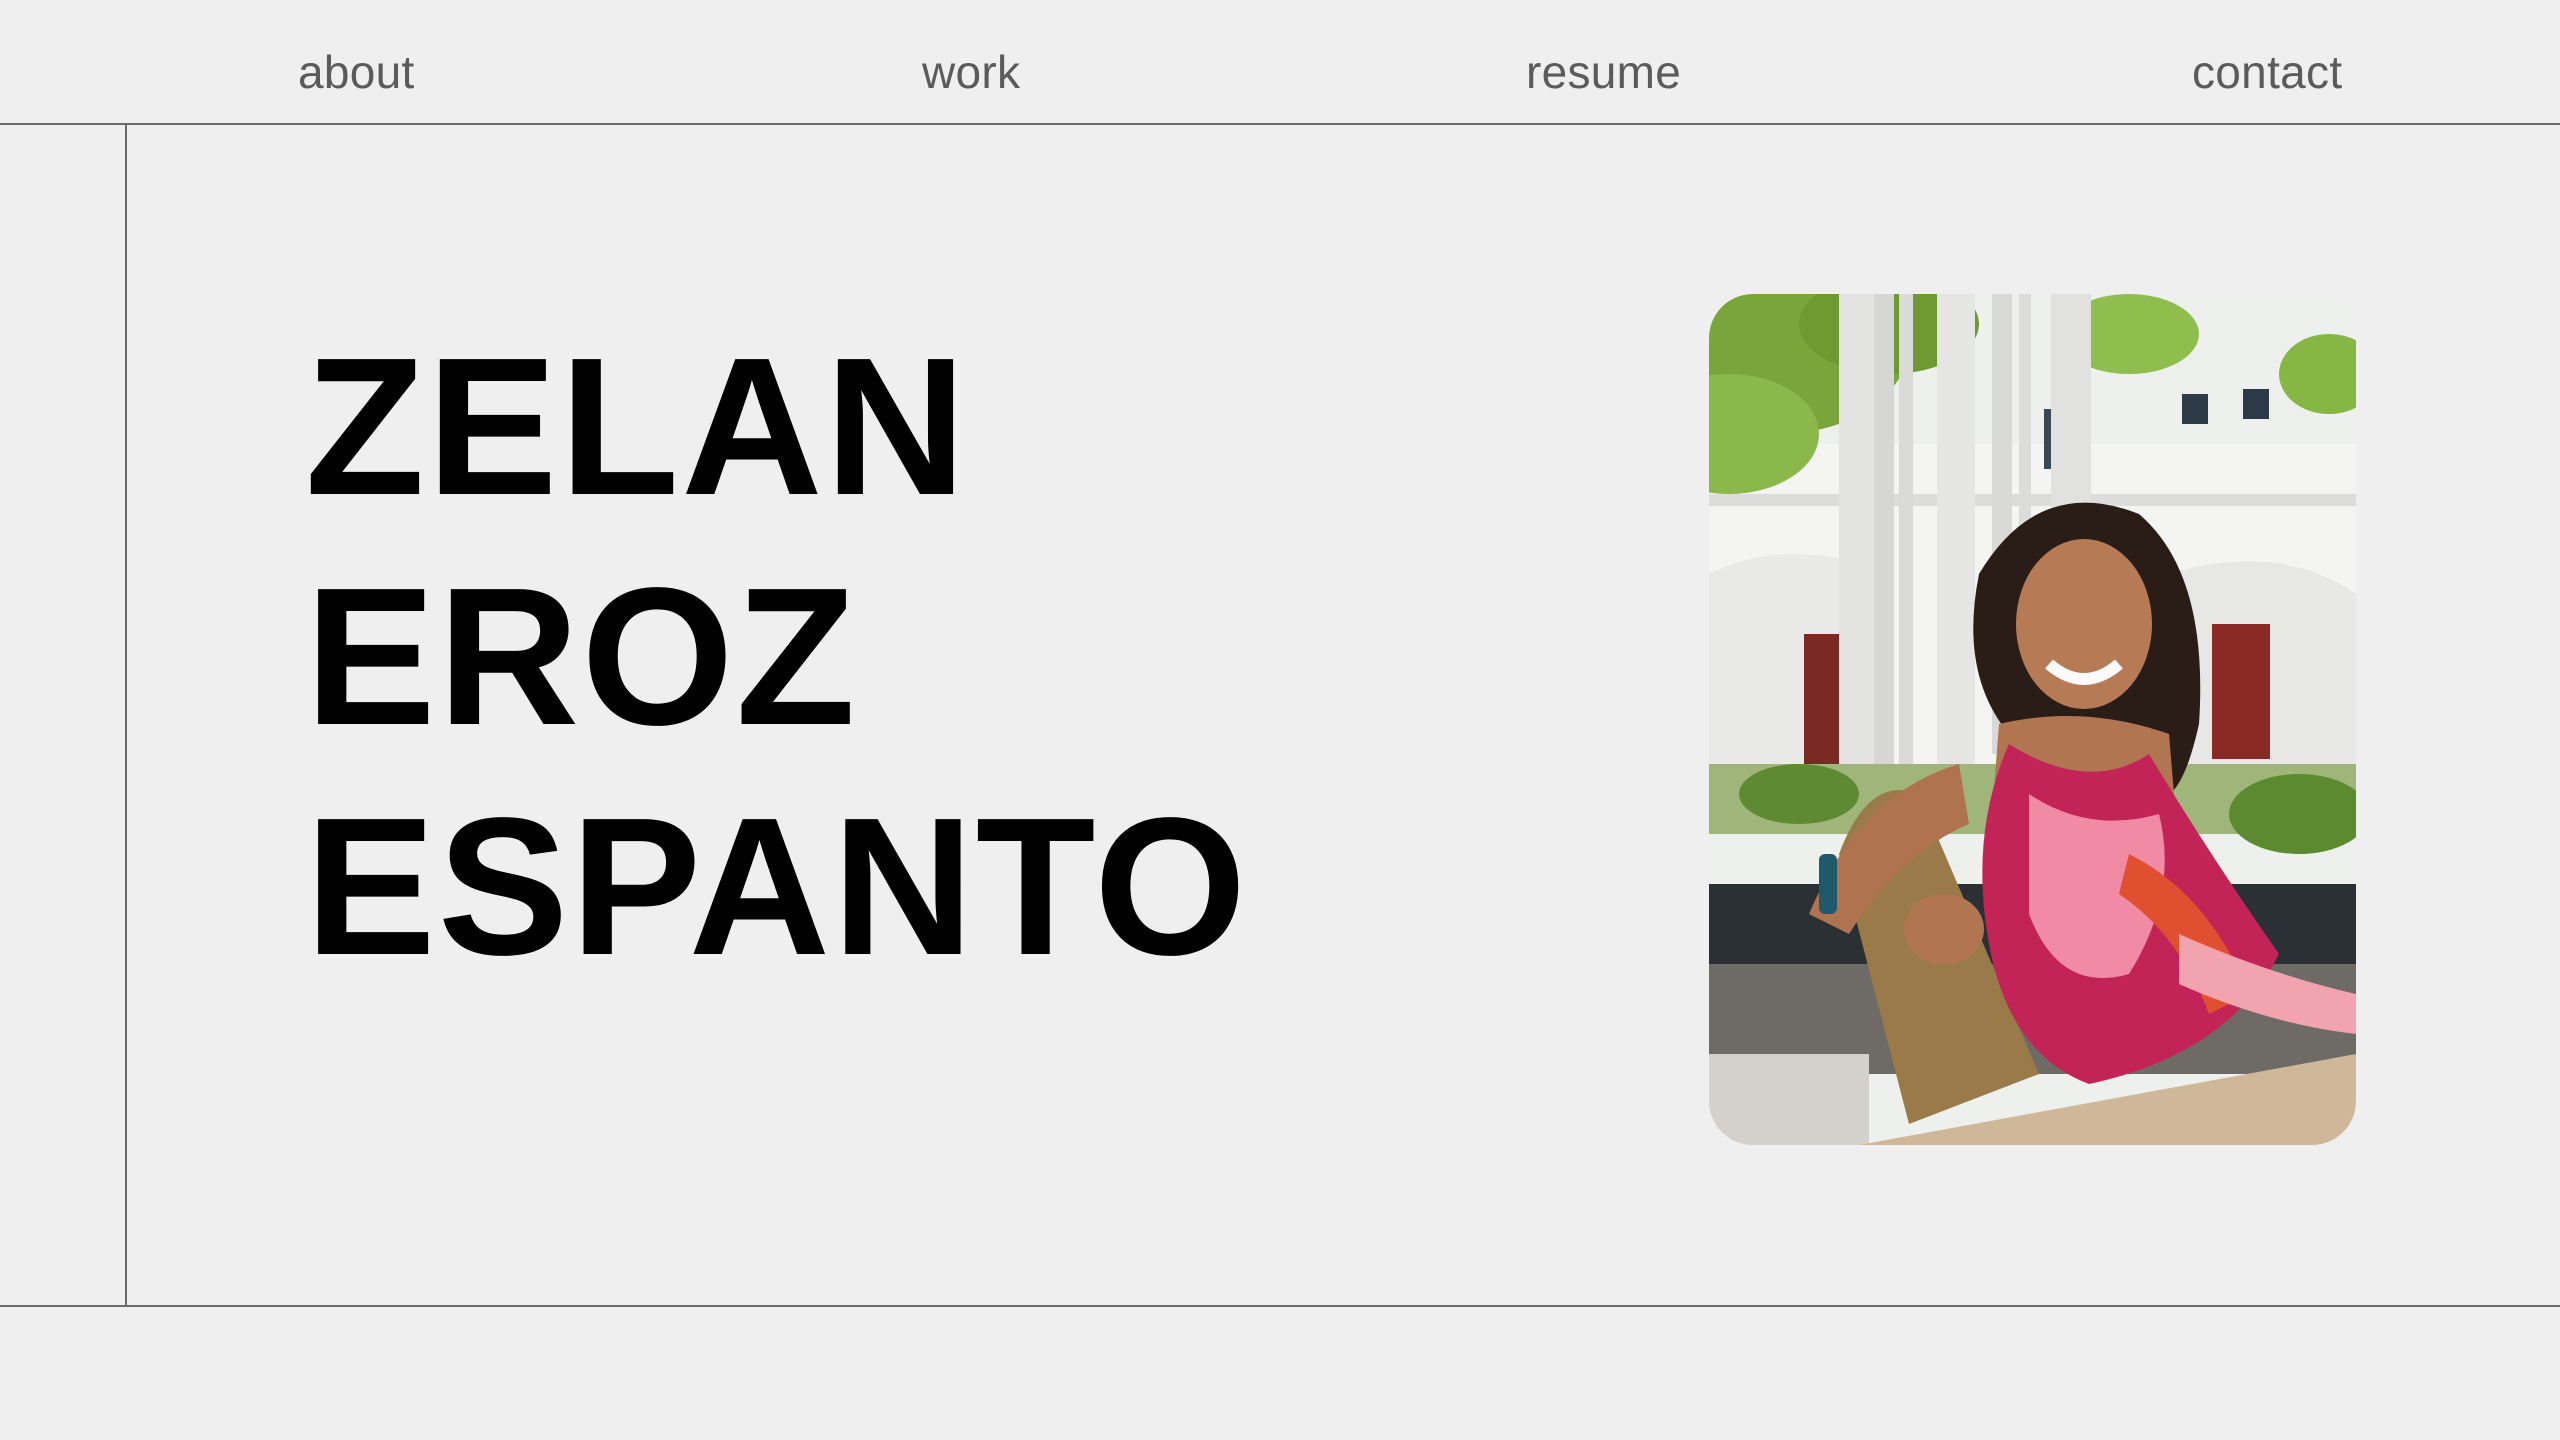 The image size is (2560, 1440). What do you see at coordinates (1280, 124) in the screenshot?
I see `top-divider` at bounding box center [1280, 124].